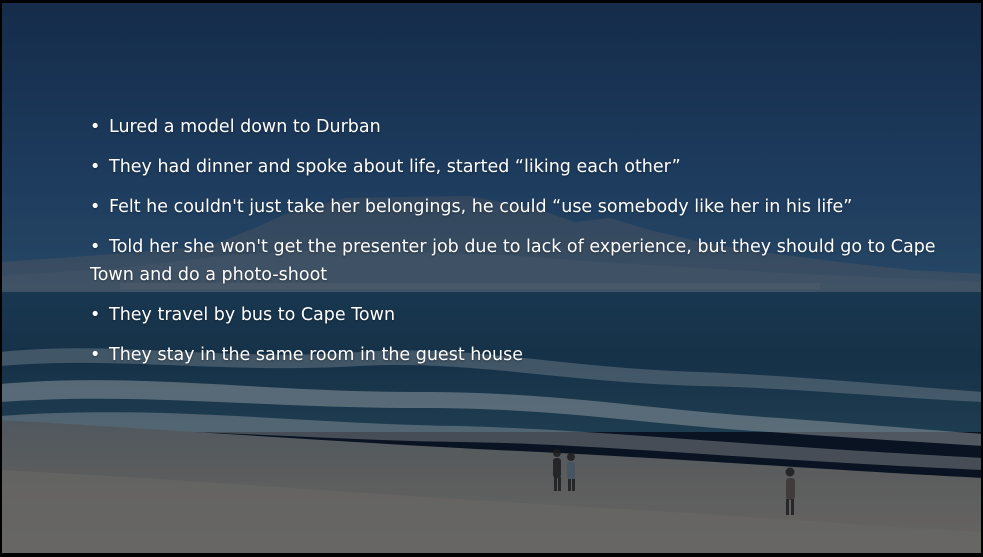  Describe the element at coordinates (252, 315) in the screenshot. I see `bullet-text: They travel by bus to Cape Town` at that location.